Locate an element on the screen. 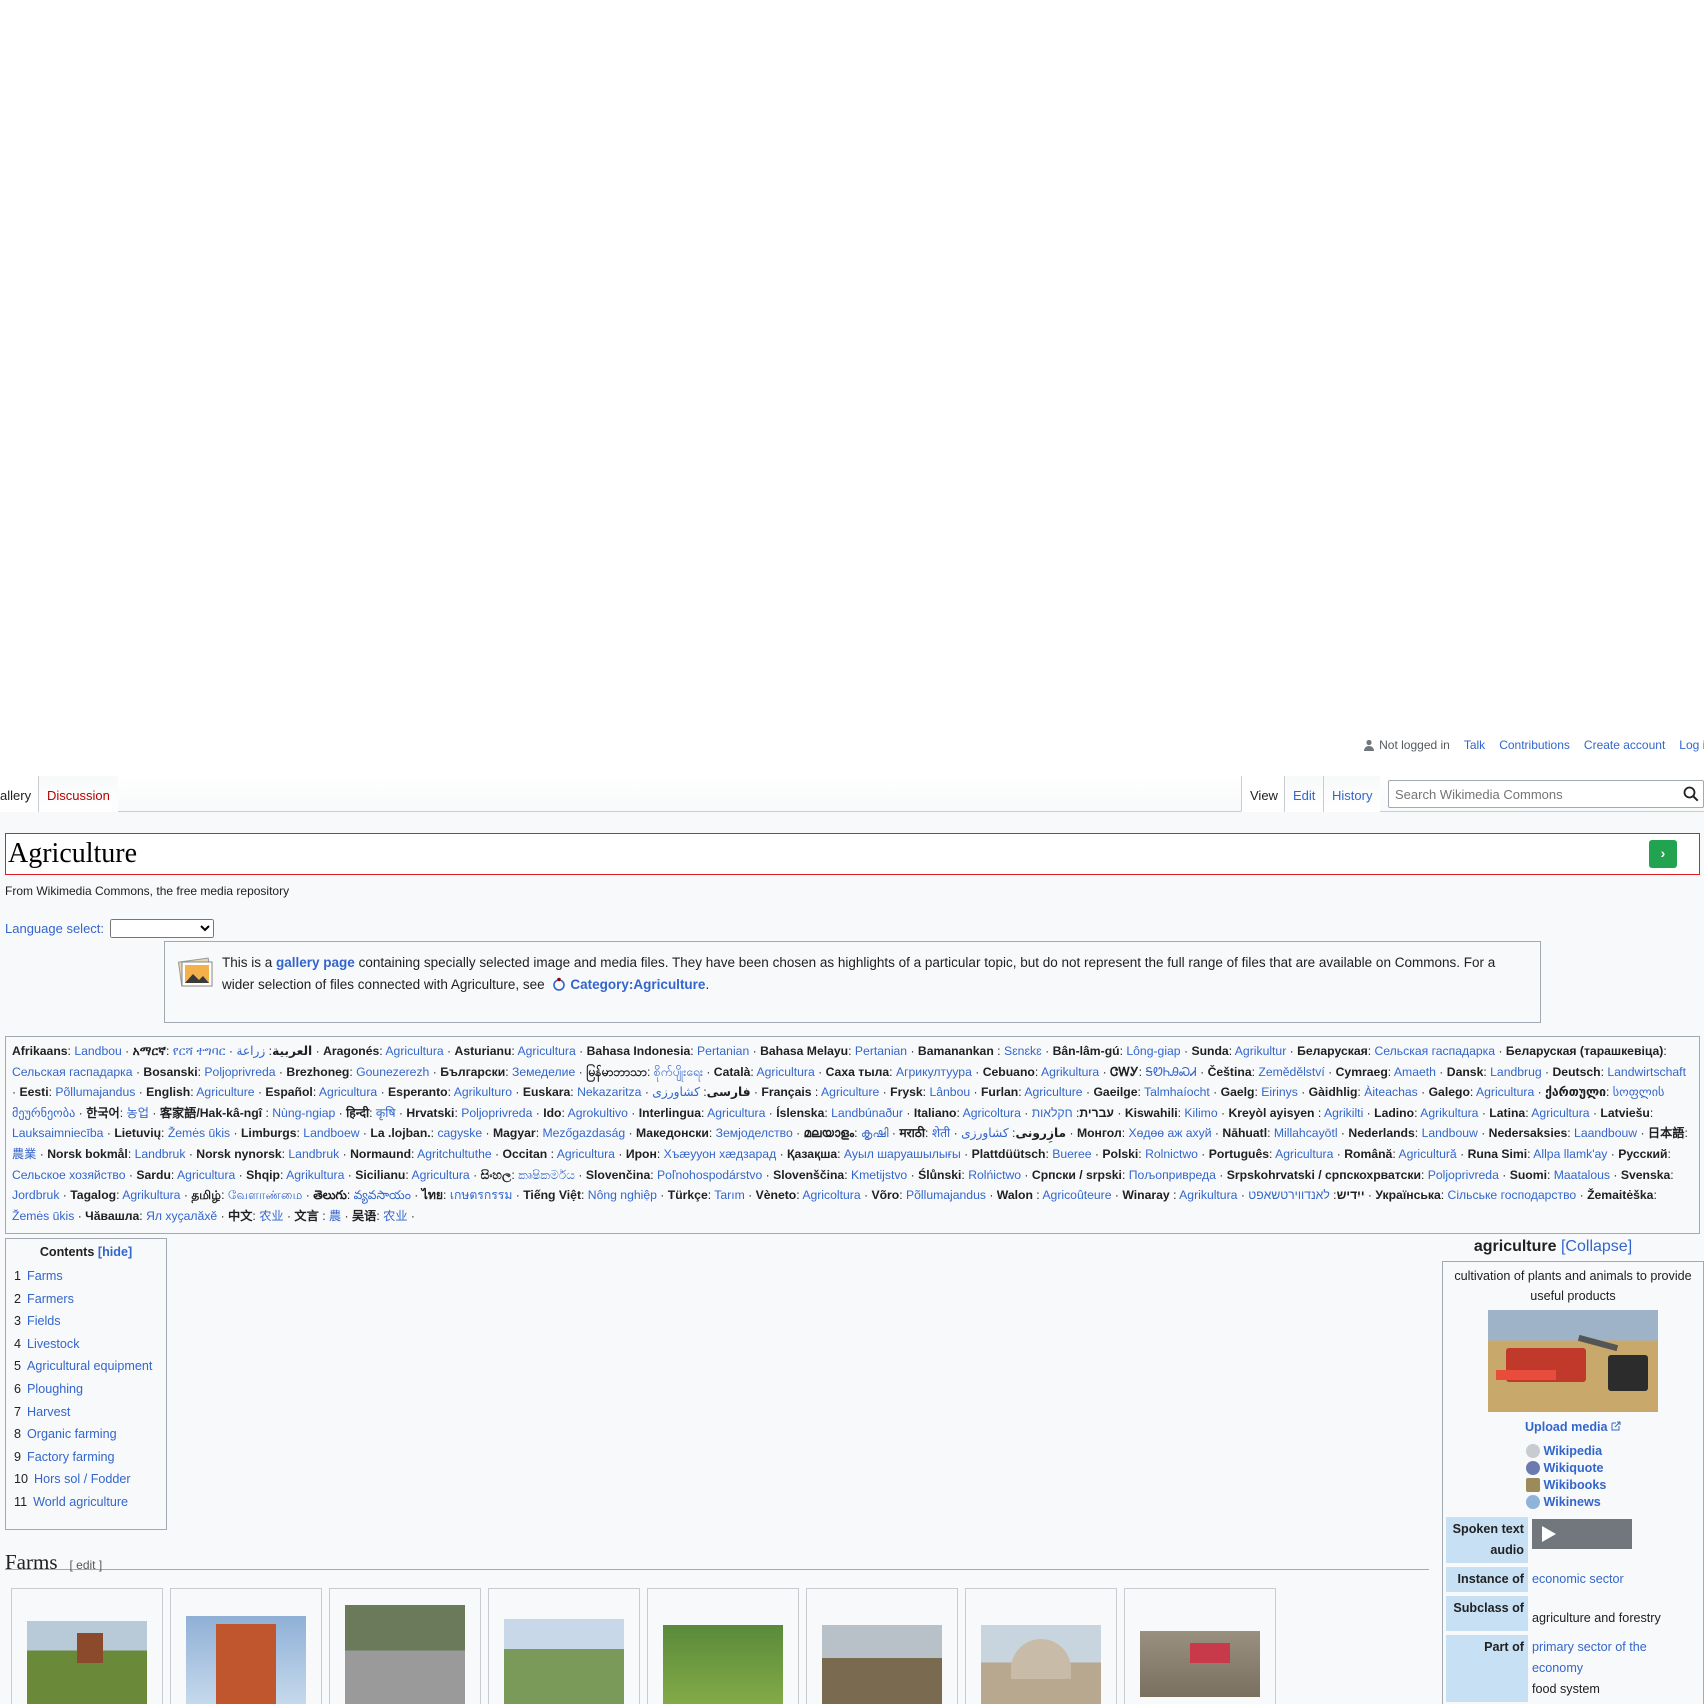 The width and height of the screenshot is (1704, 1704). toc-item: 7 Harvest is located at coordinates (86, 1412).